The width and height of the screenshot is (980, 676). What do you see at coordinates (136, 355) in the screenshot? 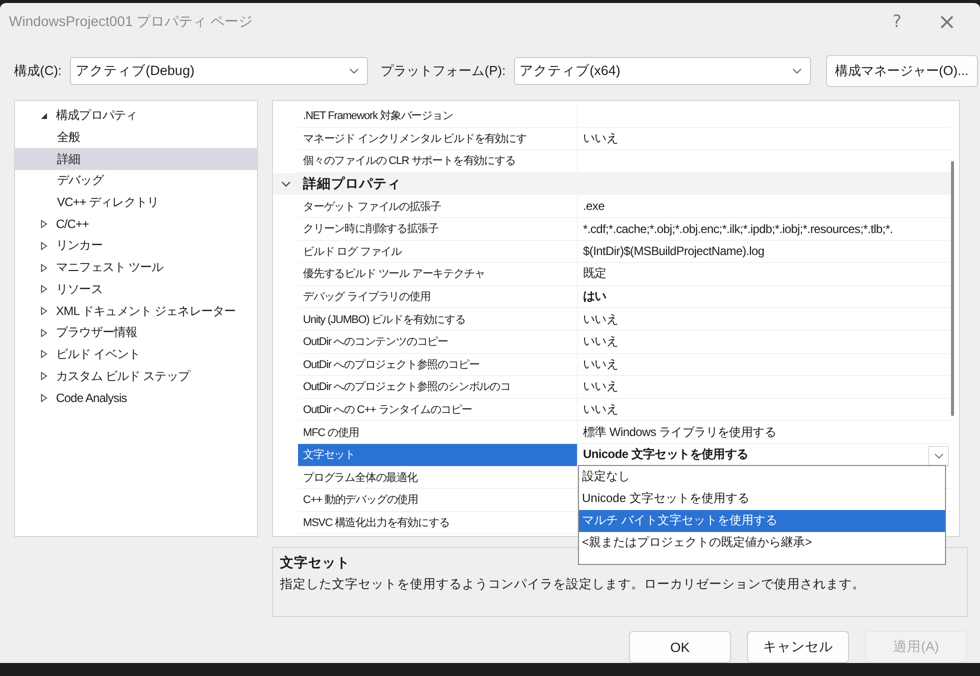
I see `tree-item: ビルド イベント` at bounding box center [136, 355].